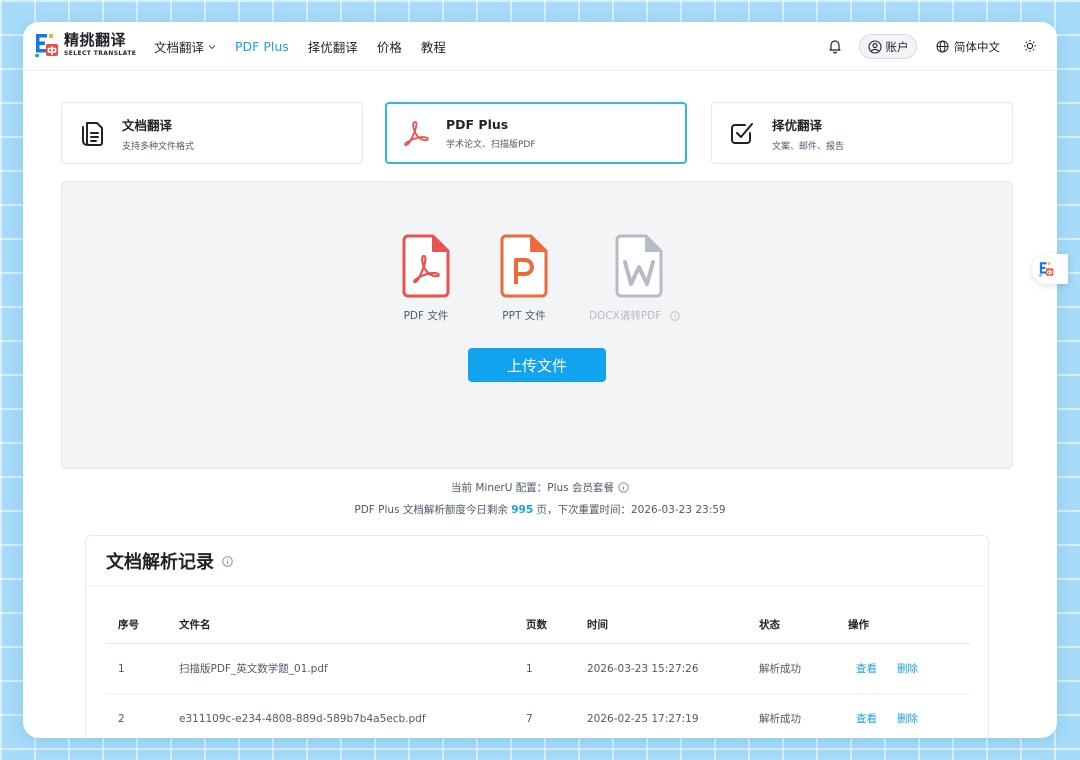  I want to click on nav-item-label: 文档翻译, so click(179, 47).